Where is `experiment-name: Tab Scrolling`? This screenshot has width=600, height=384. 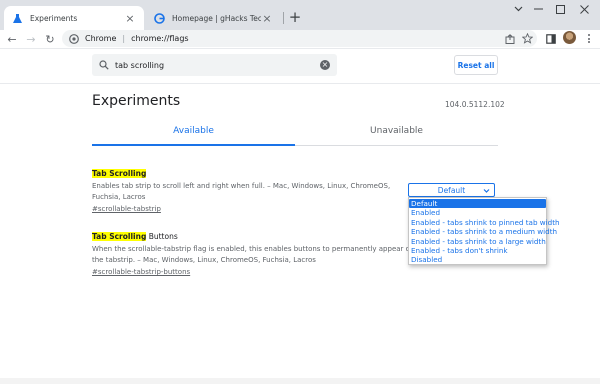 experiment-name: Tab Scrolling is located at coordinates (257, 173).